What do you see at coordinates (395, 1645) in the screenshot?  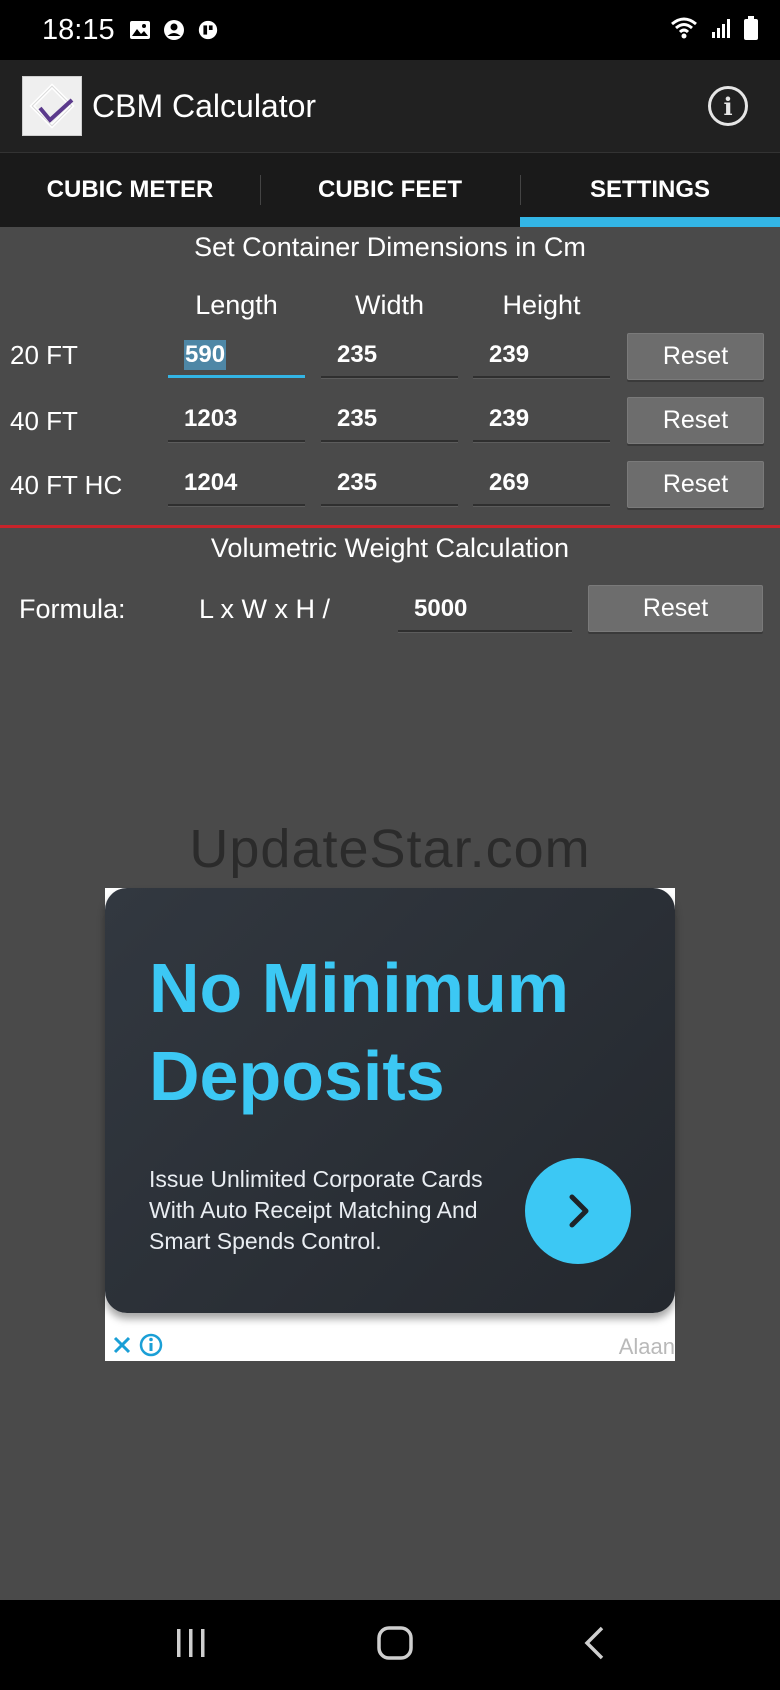 I see `home-icon` at bounding box center [395, 1645].